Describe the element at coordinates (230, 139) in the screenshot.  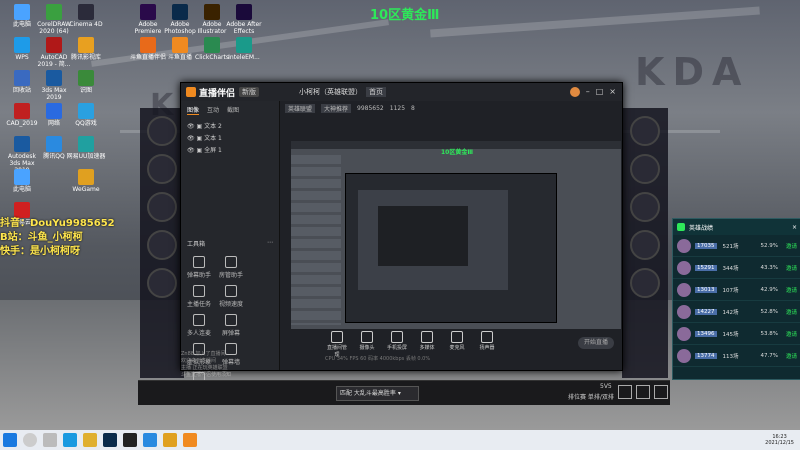
I see `source-item: 👁 ▣ 文本 1` at that location.